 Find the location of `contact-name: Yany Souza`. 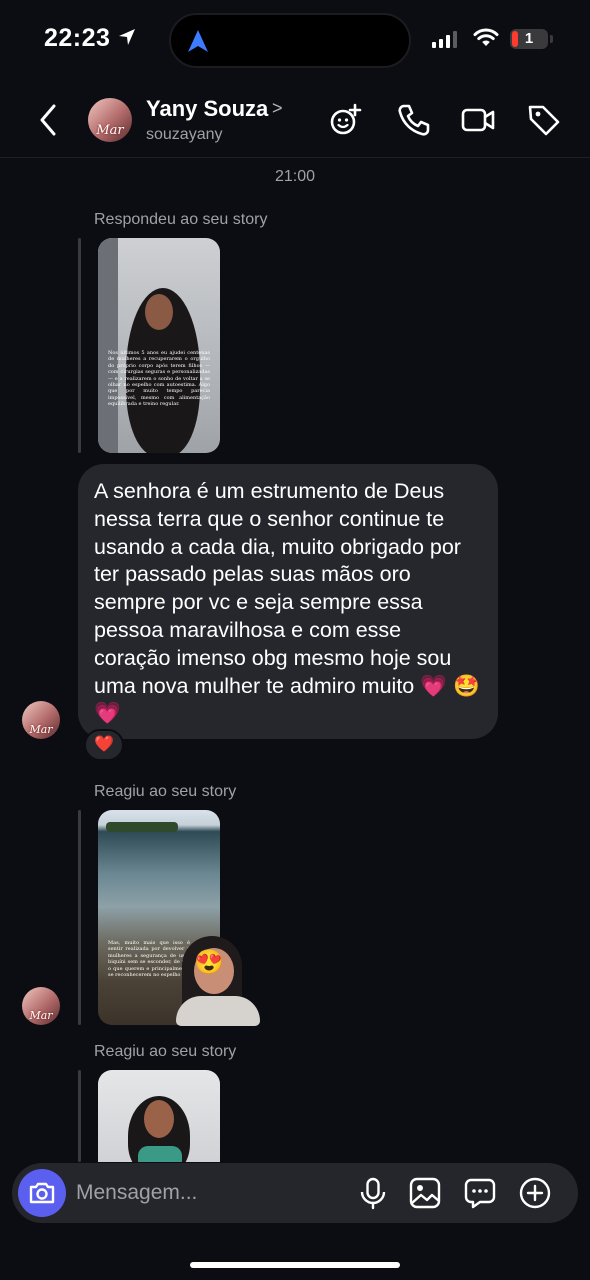

contact-name: Yany Souza is located at coordinates (207, 109).